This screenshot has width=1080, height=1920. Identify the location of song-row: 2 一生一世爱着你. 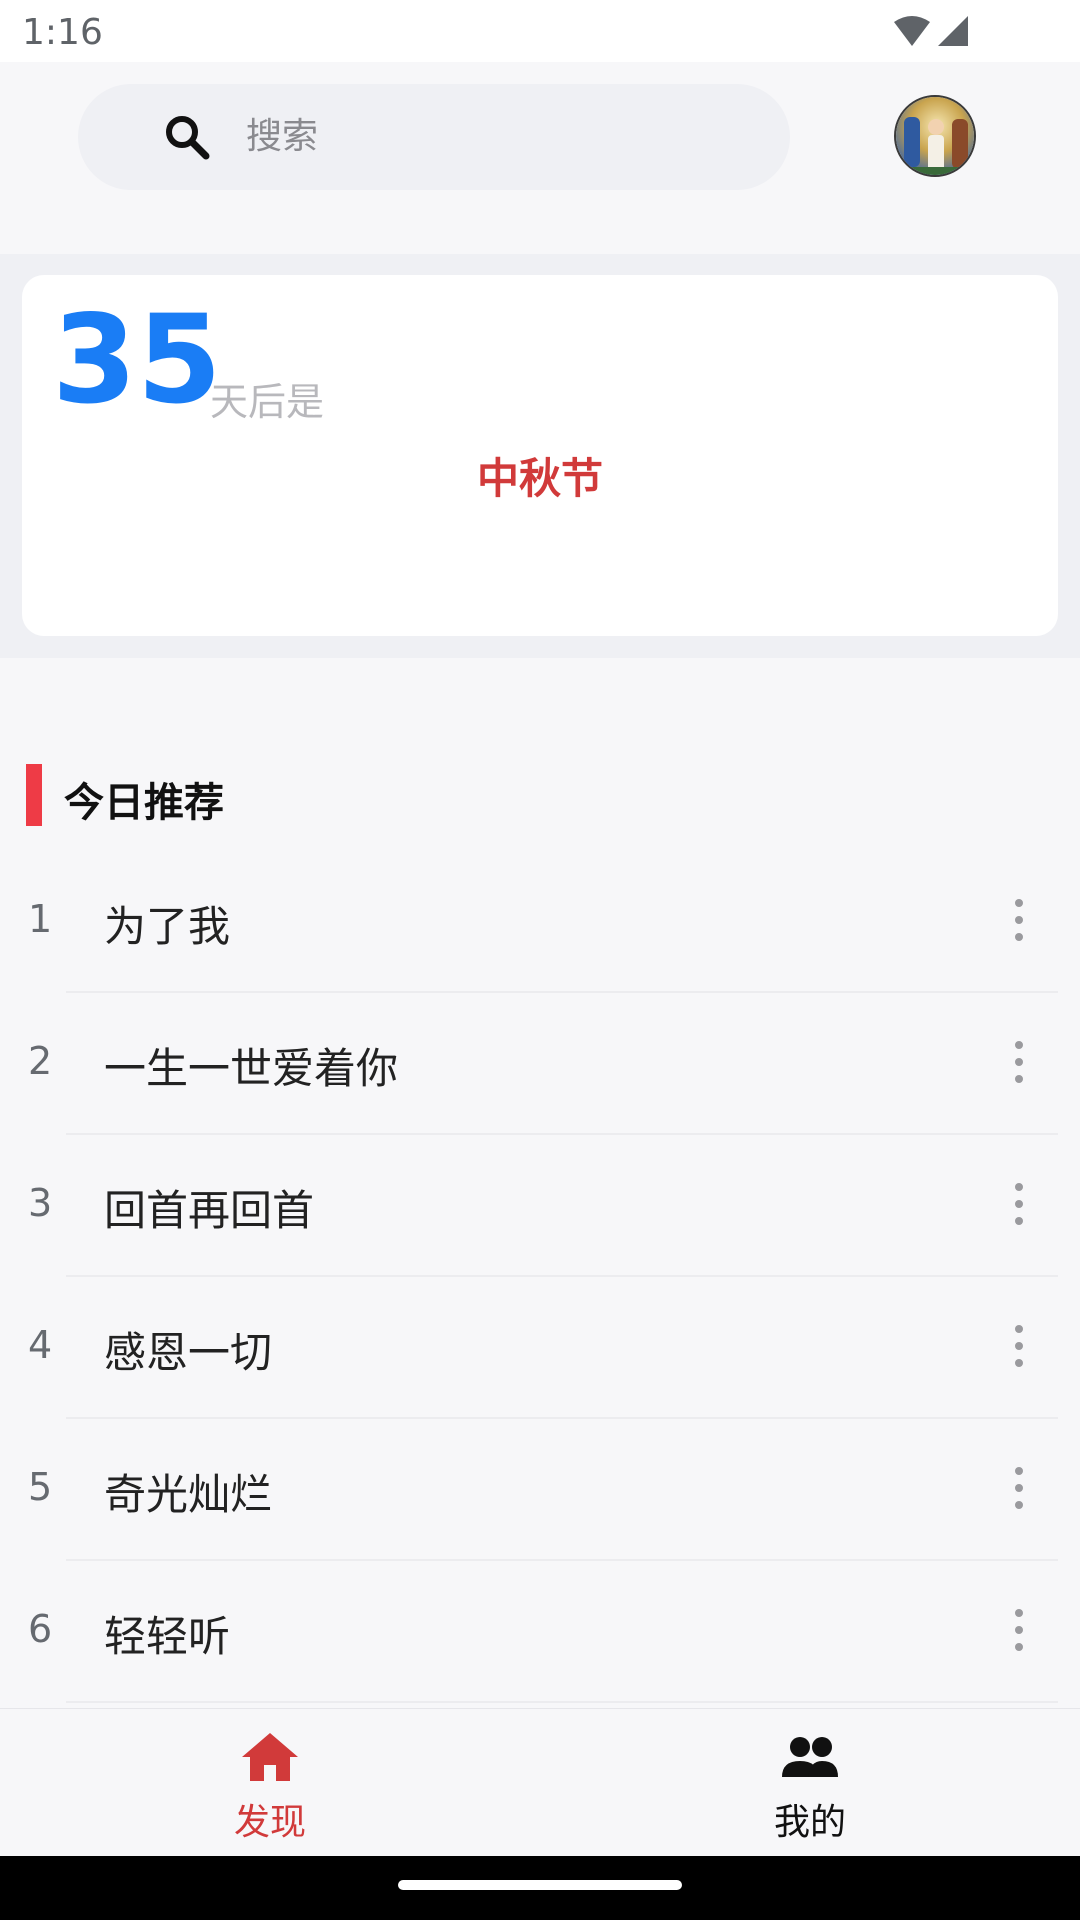
(540, 1064).